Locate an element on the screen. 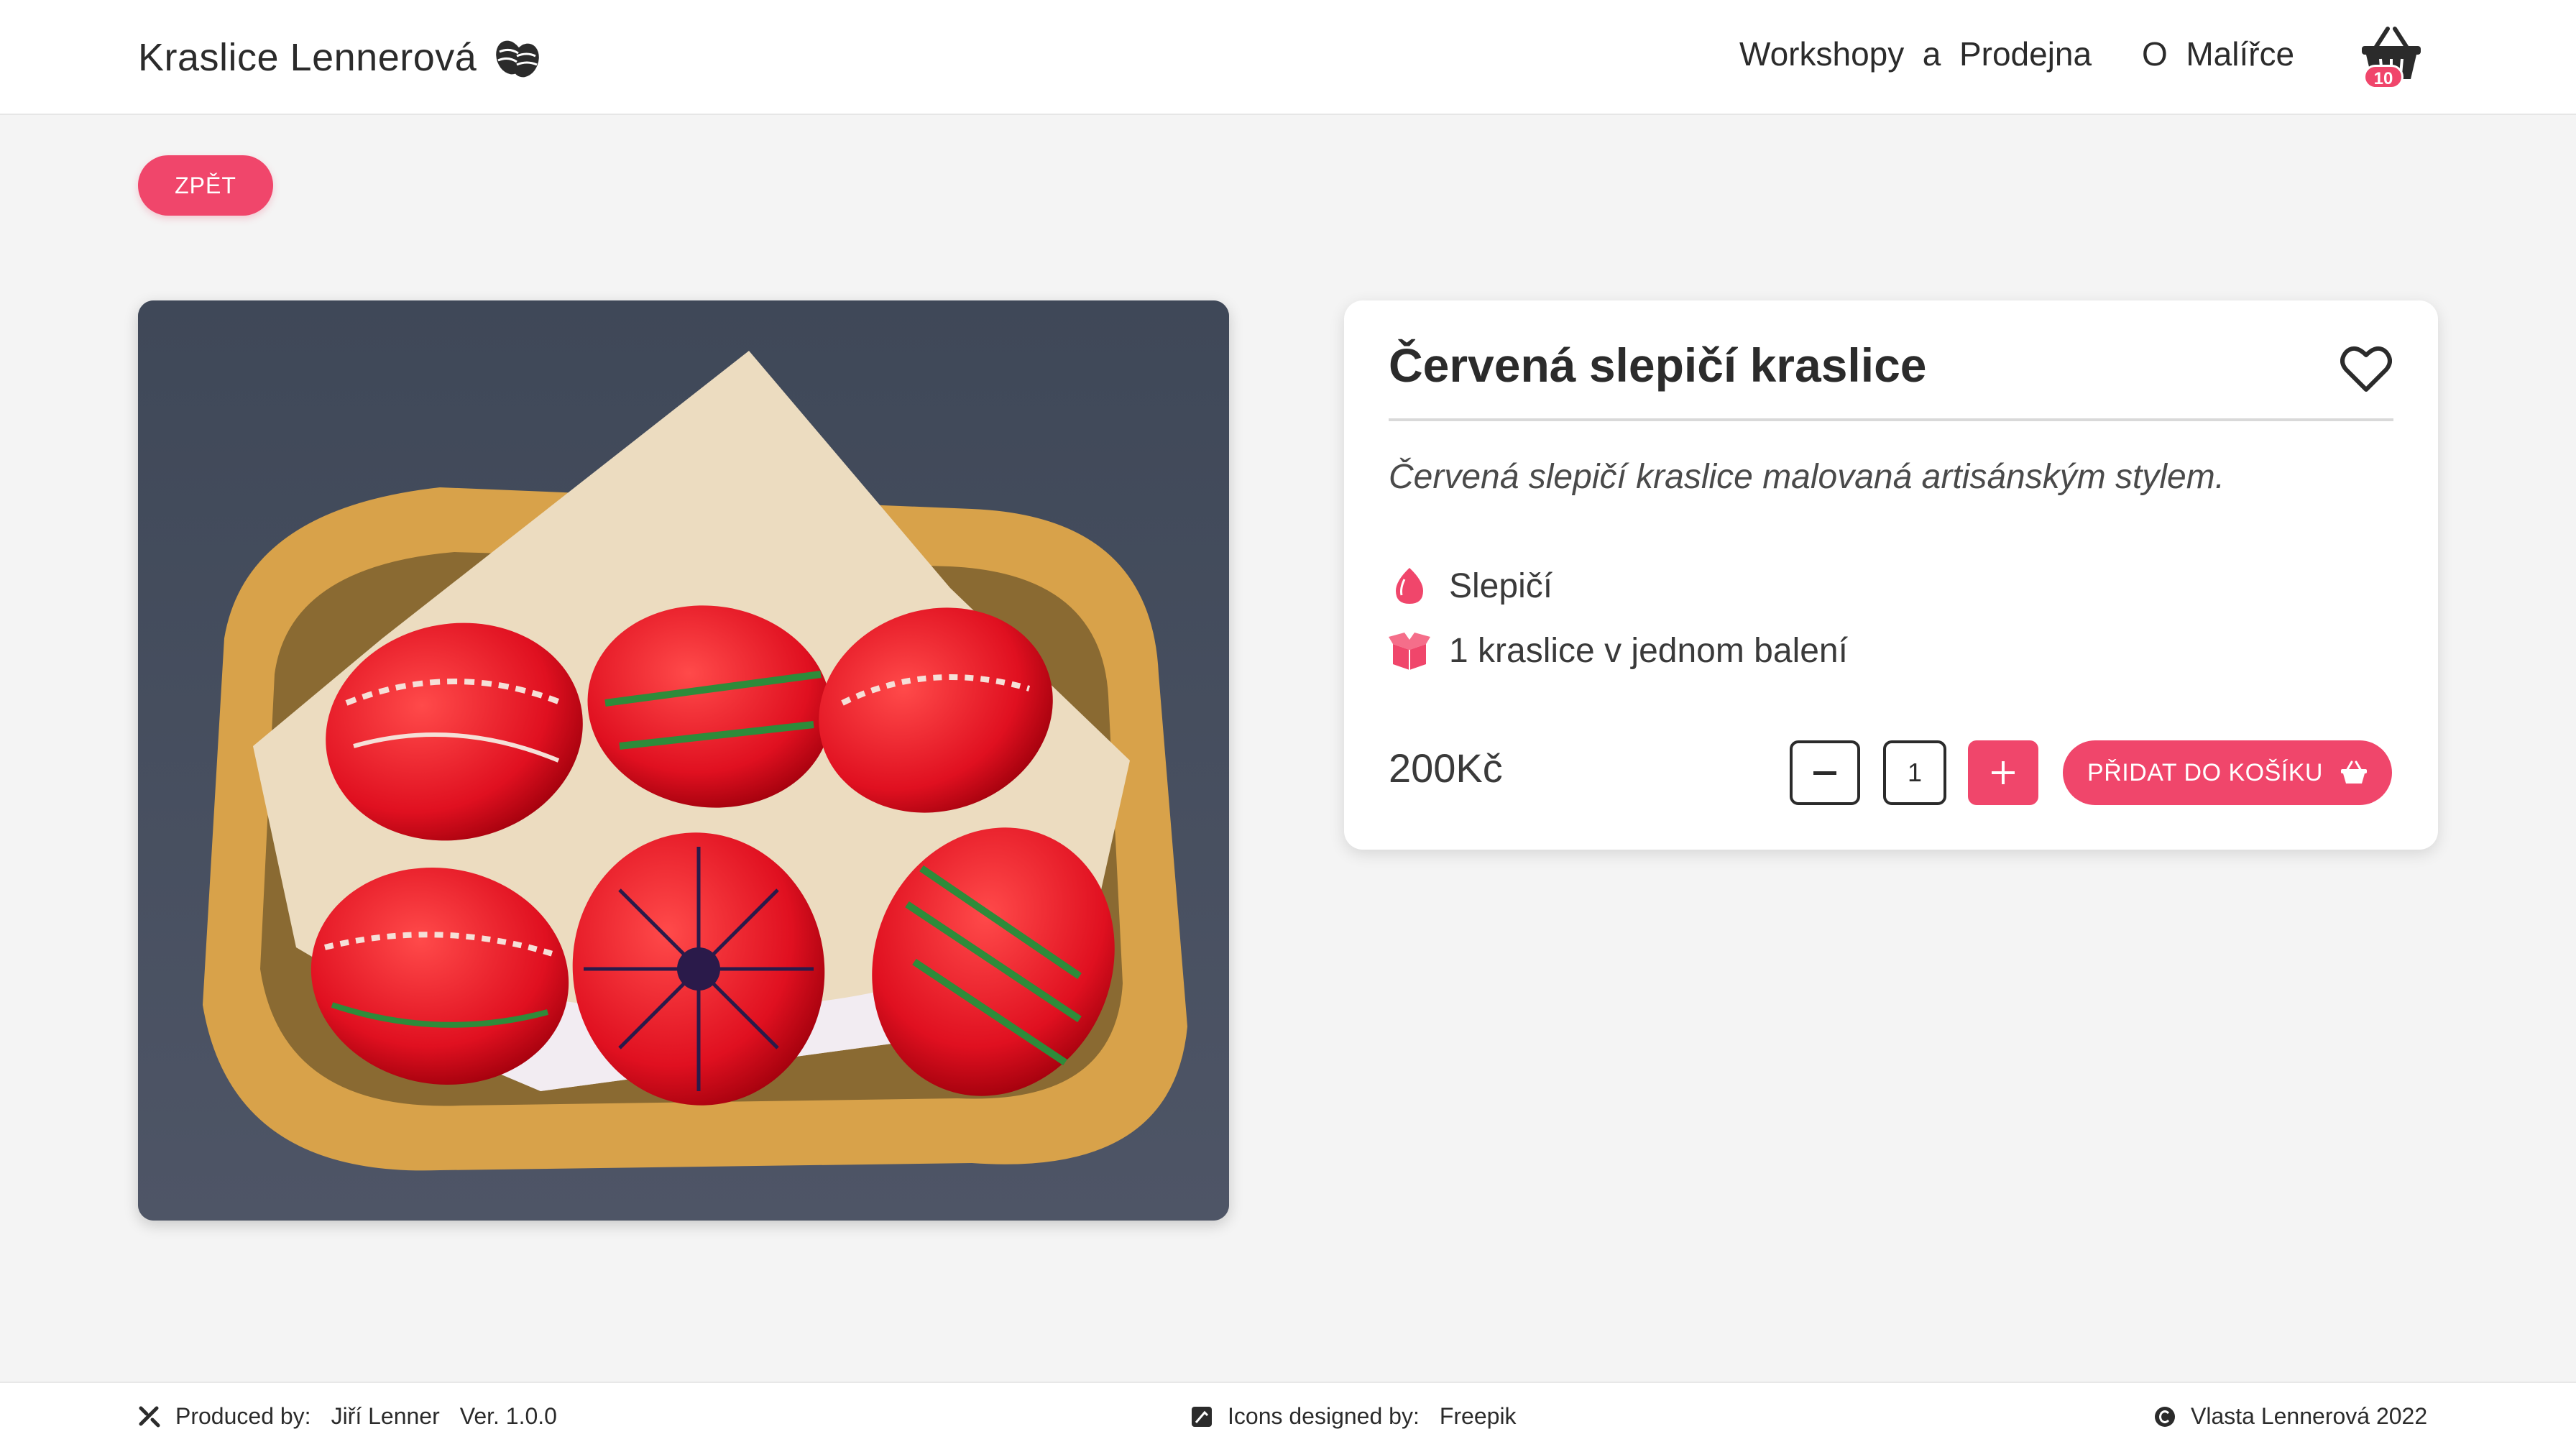 Image resolution: width=2576 pixels, height=1452 pixels. copyright-text: Vlasta Lennerová 2022 is located at coordinates (2309, 1416).